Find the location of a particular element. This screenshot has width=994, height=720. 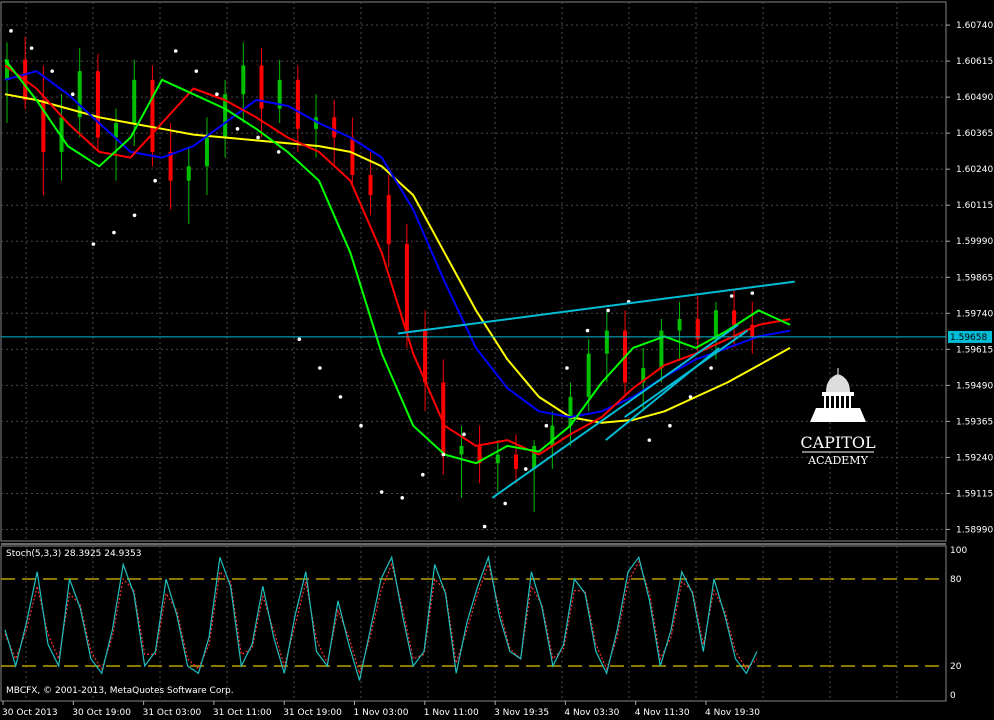

price-tick-label: 1.60115 is located at coordinates (974, 206).